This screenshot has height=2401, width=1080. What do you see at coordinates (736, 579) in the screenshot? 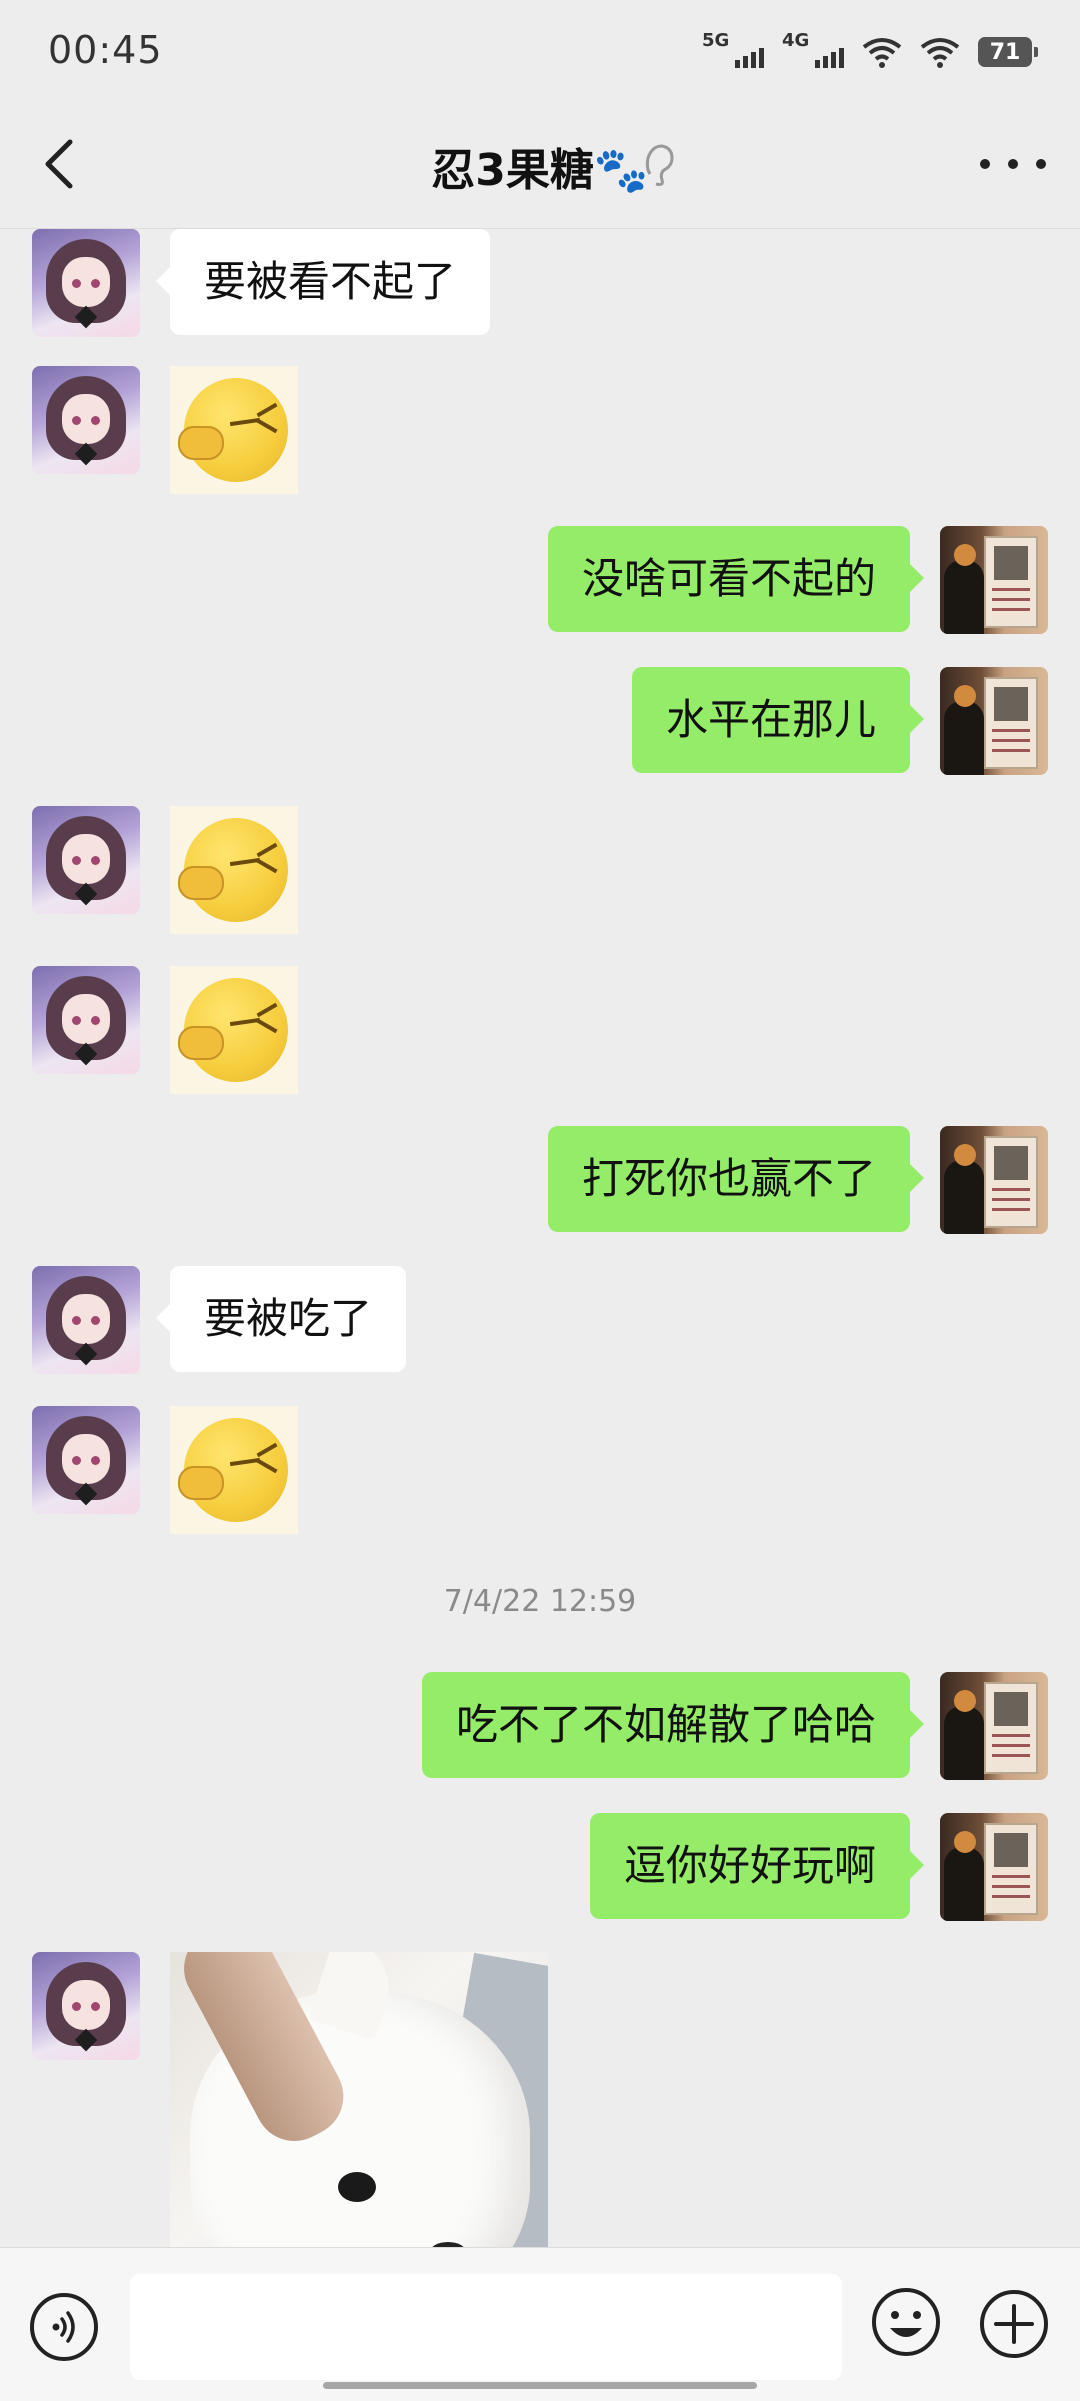
I see `sent-message-bubble: 没啥可看不起的` at bounding box center [736, 579].